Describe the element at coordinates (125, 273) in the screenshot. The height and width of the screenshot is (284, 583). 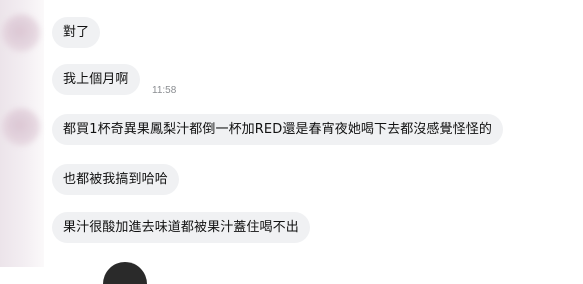
I see `next-avatar-partial` at that location.